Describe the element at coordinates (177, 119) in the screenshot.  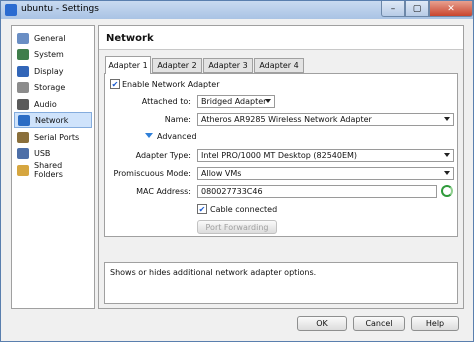
I see `name-label: Name:` at that location.